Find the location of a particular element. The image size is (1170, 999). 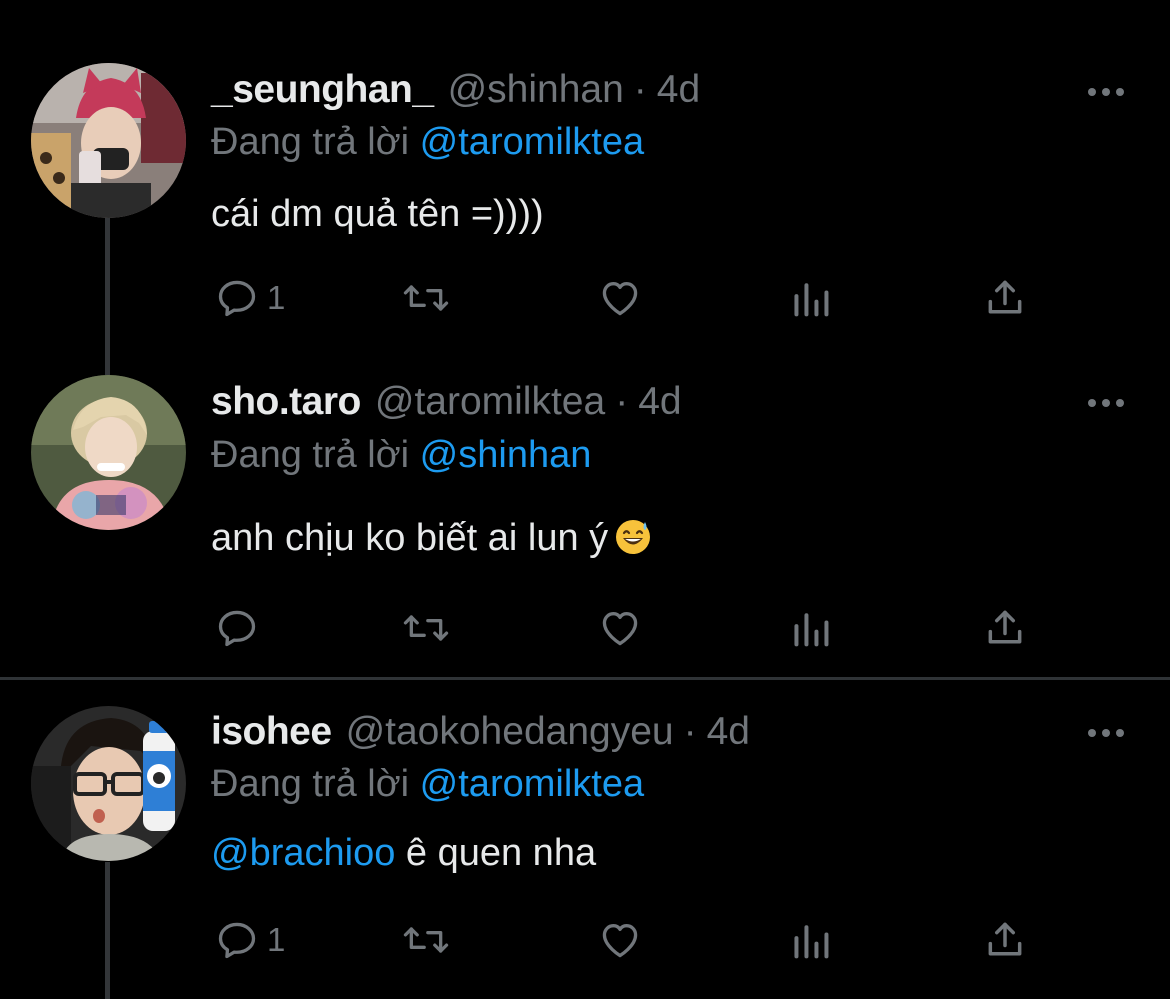

replying-to: Đang trả lời @shinhan is located at coordinates (401, 455).